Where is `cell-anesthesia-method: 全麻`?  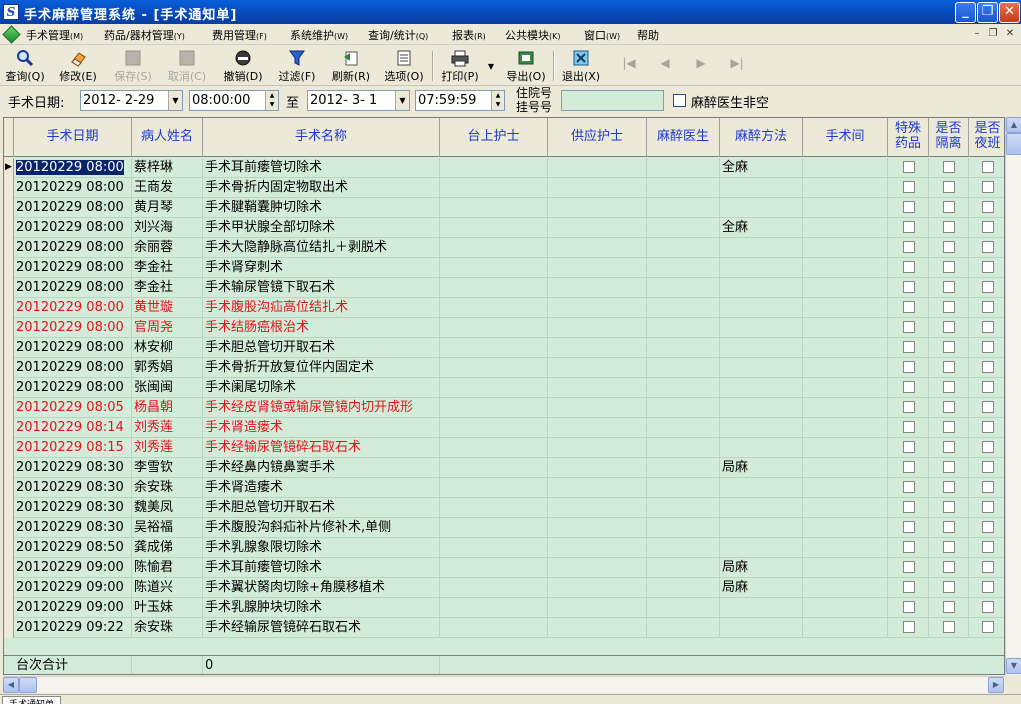
cell-anesthesia-method: 全麻 is located at coordinates (761, 168).